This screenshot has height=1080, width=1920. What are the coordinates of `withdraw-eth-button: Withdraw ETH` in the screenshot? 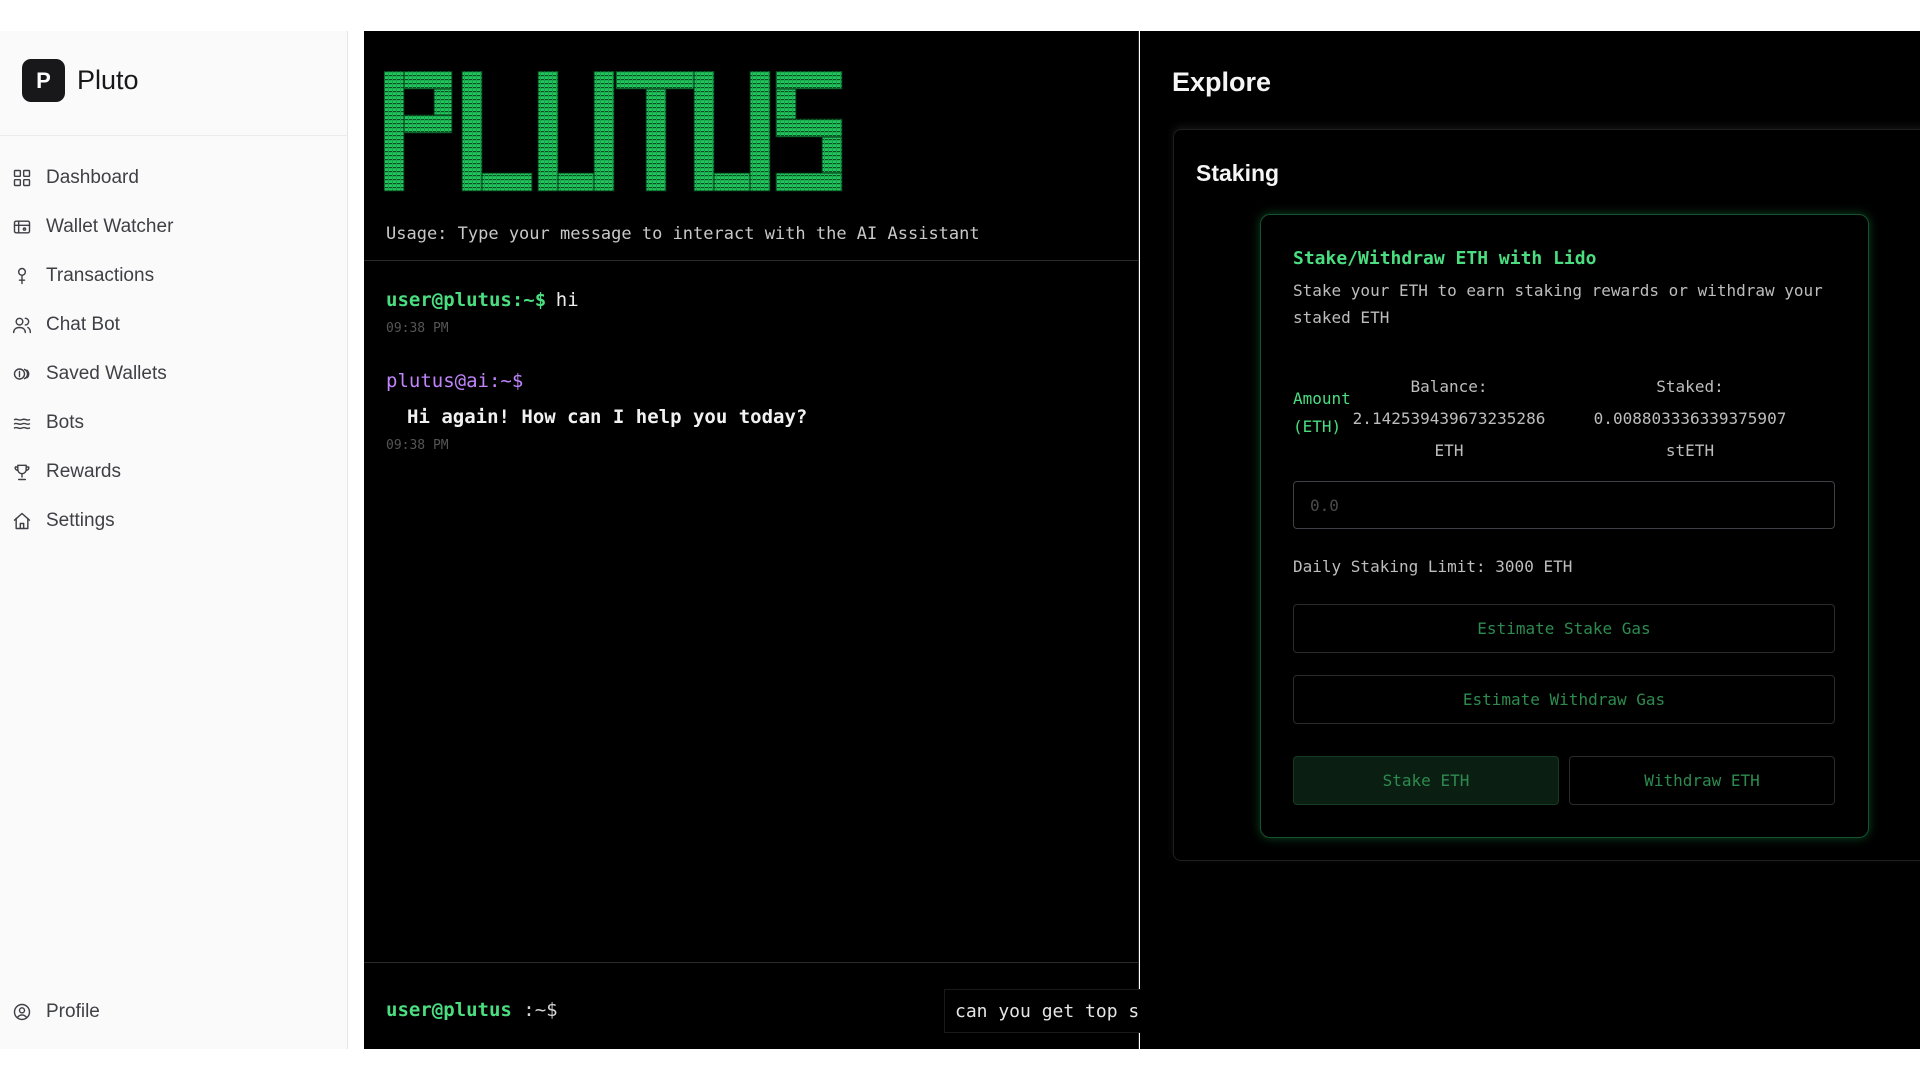 It's located at (1702, 780).